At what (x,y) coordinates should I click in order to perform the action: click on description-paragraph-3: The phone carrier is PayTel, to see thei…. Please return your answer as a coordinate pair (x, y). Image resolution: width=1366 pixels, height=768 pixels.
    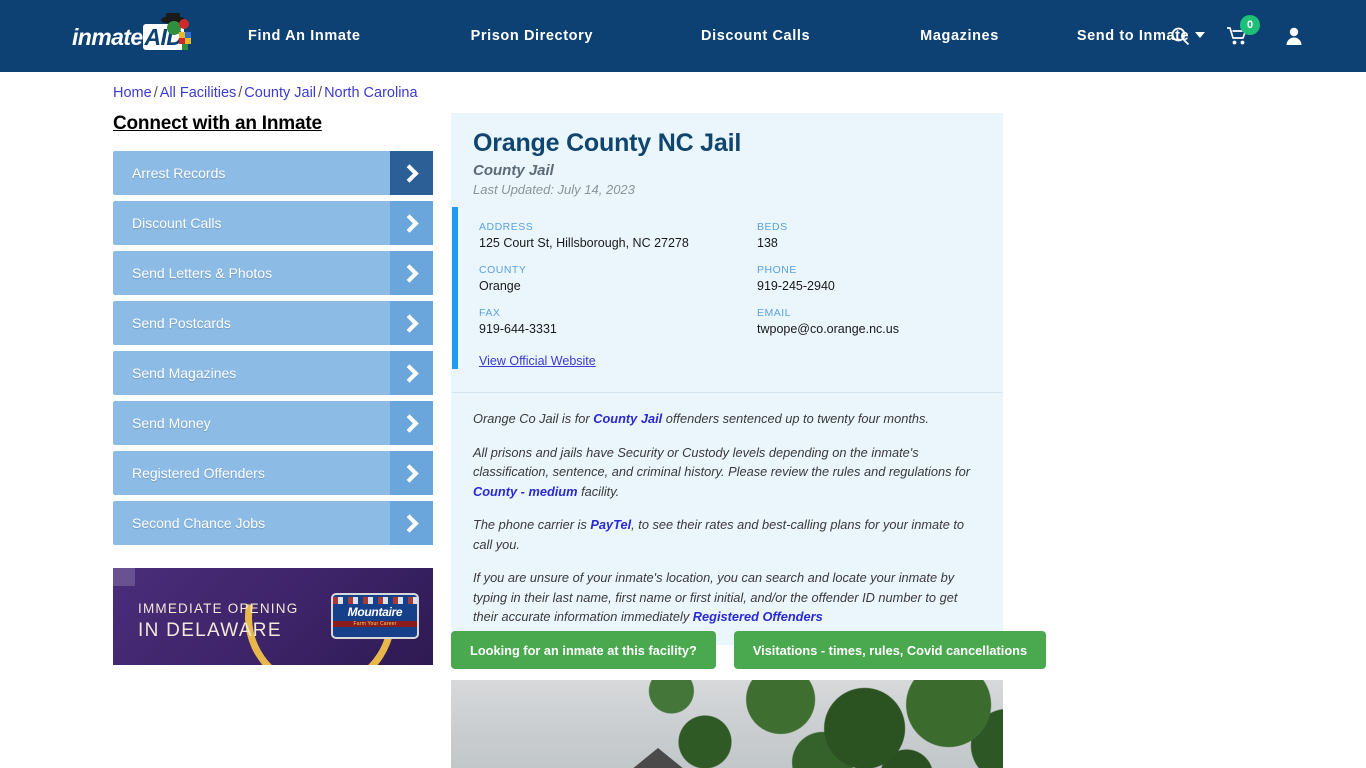
    Looking at the image, I should click on (727, 534).